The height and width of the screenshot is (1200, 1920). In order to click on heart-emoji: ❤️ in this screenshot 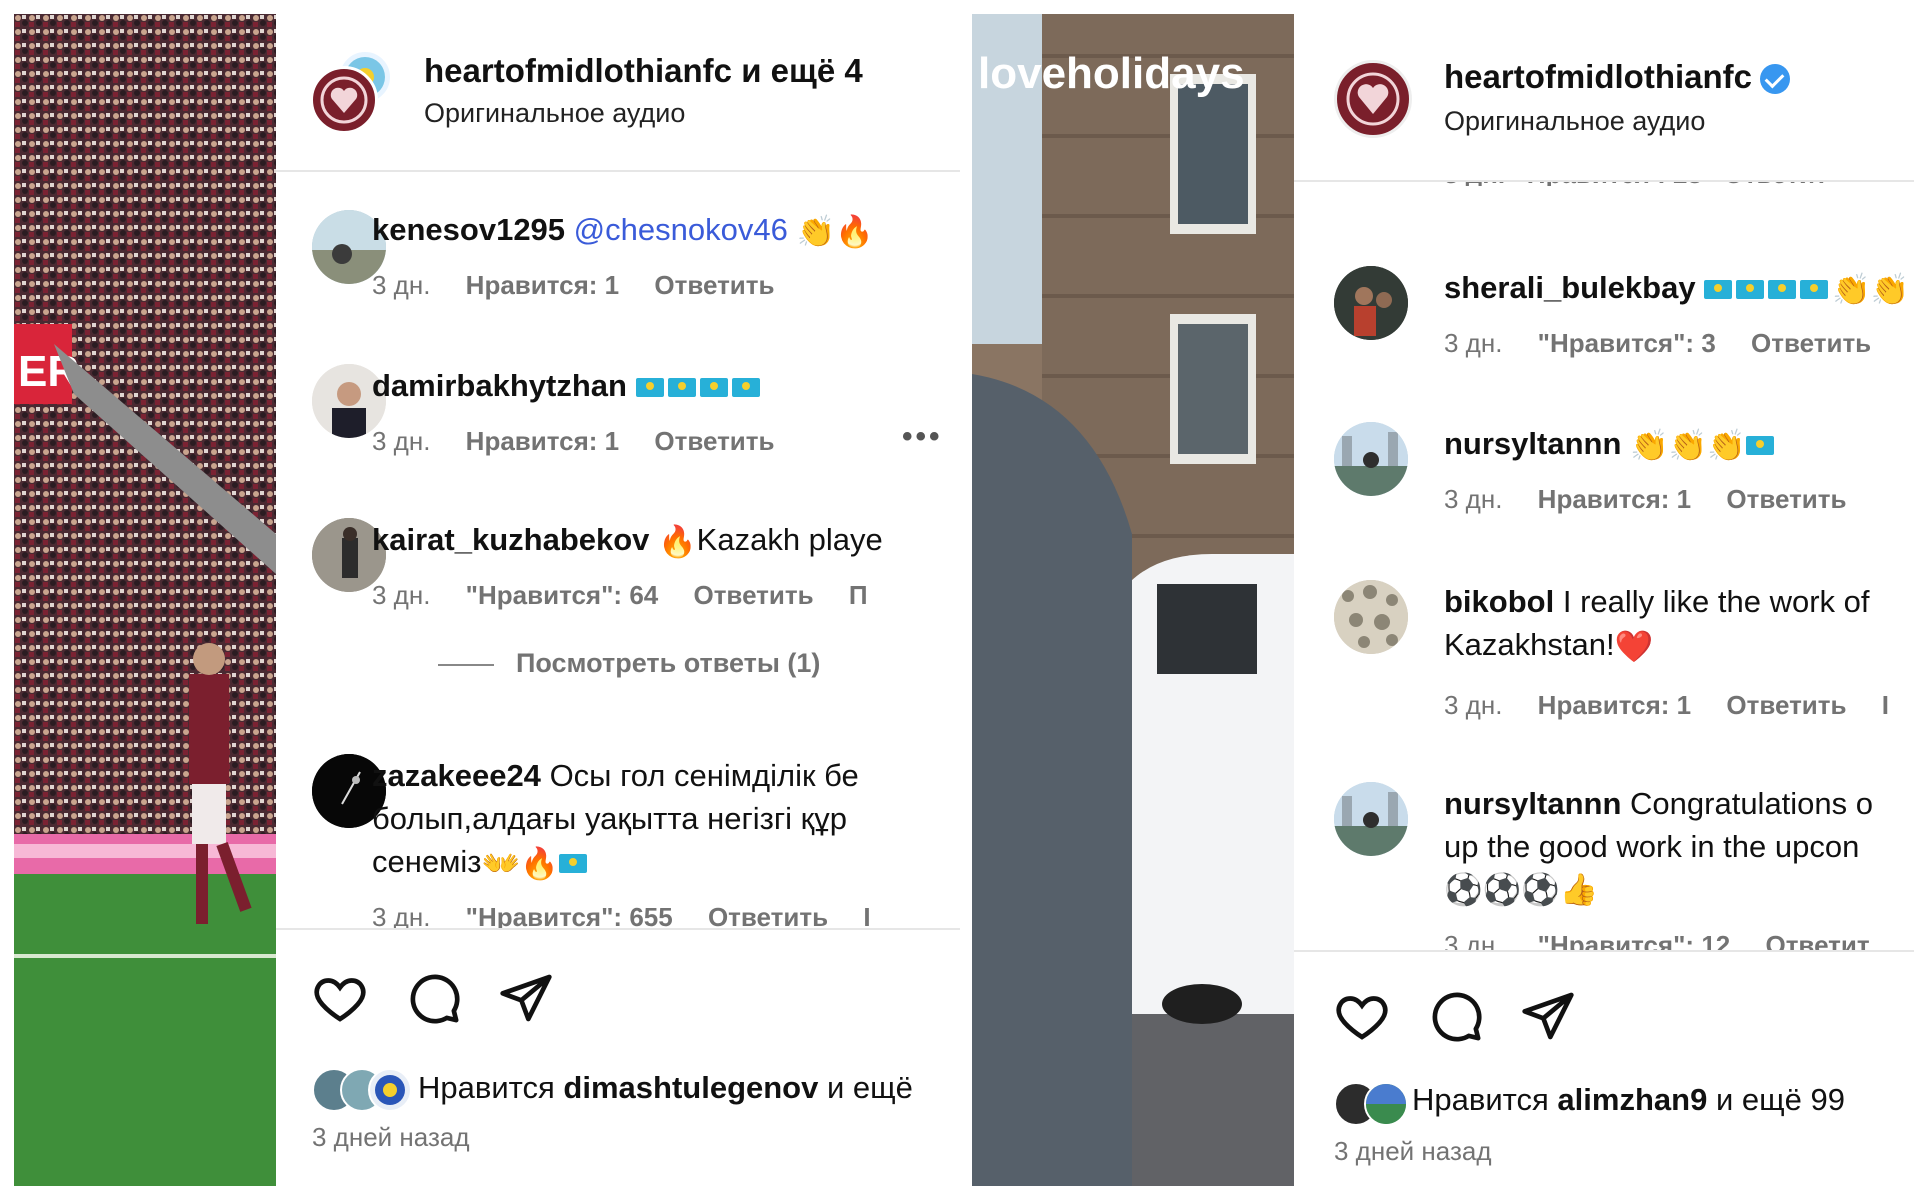, I will do `click(1634, 647)`.